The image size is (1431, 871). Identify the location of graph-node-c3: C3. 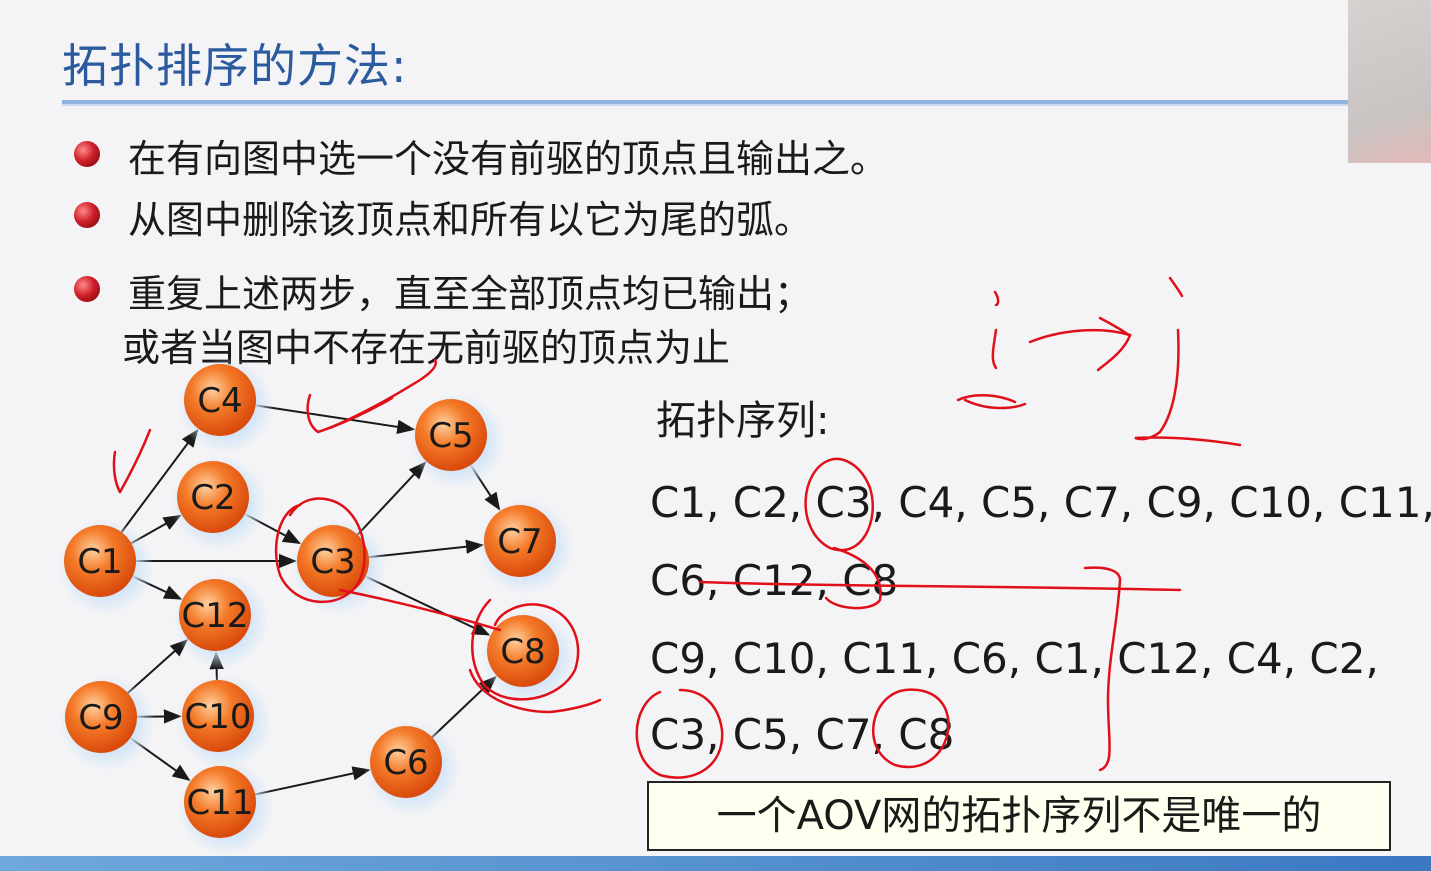
(339, 567).